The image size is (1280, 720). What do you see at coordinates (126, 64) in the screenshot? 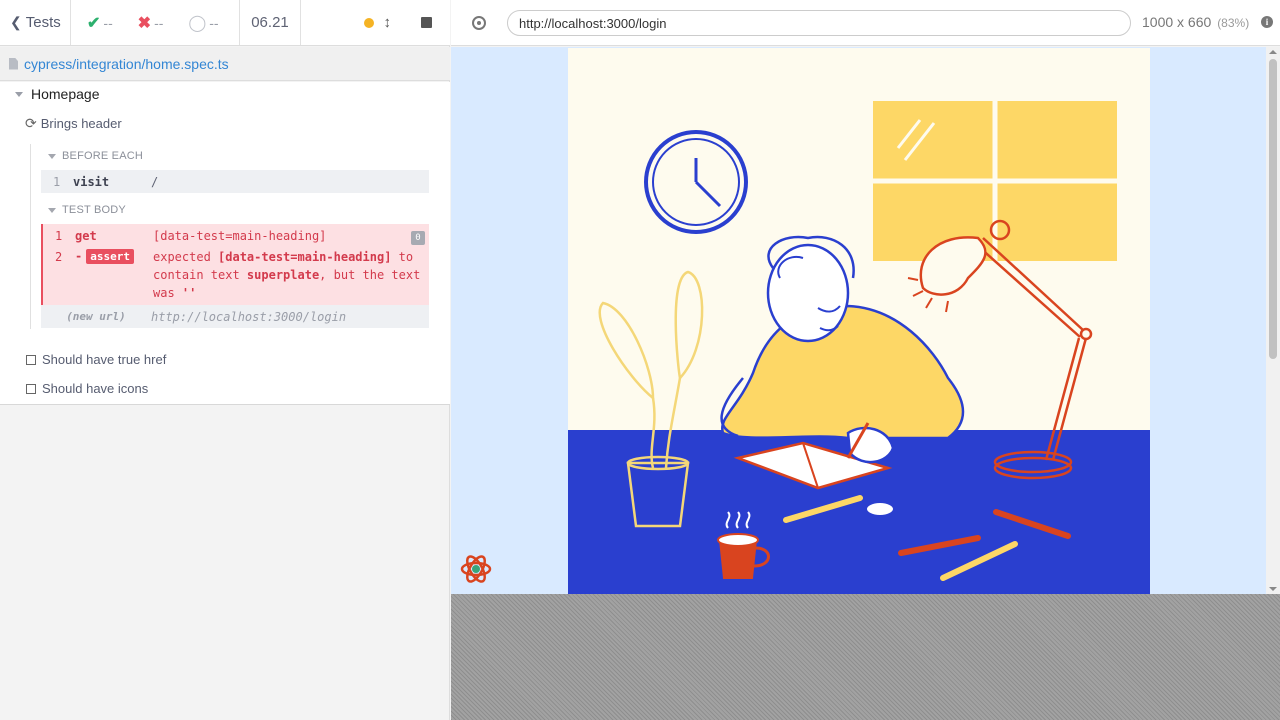
I see `spec-file-link: cypress/integration/home.spec.ts` at bounding box center [126, 64].